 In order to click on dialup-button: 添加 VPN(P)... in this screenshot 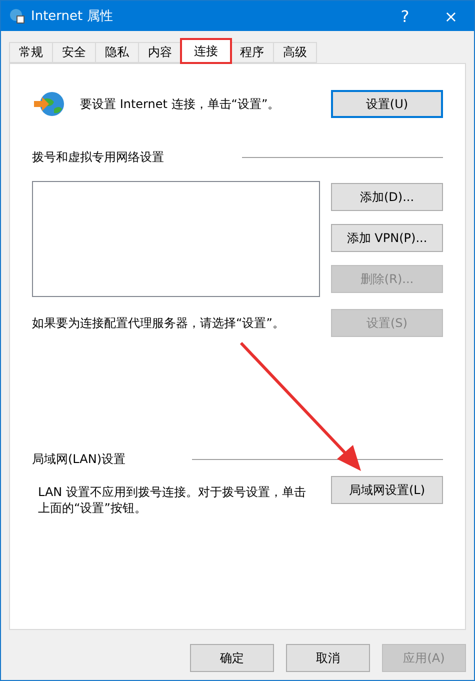, I will do `click(387, 238)`.